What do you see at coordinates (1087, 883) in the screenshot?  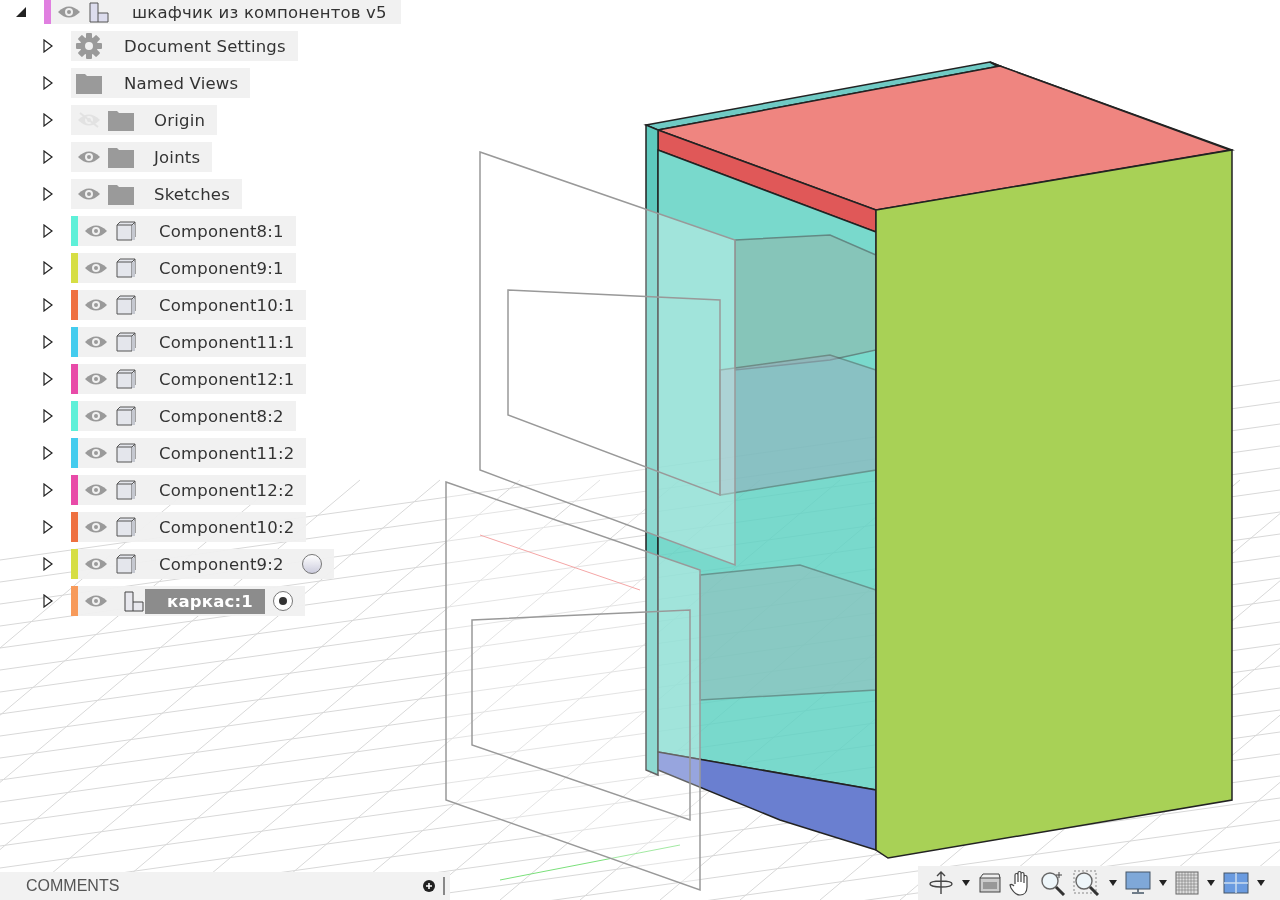 I see `zoom-window-icon` at bounding box center [1087, 883].